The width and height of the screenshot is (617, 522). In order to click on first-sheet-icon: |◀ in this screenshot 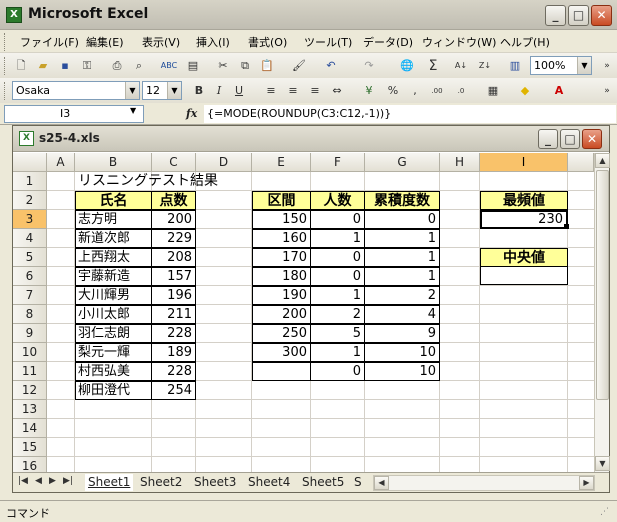, I will do `click(23, 481)`.